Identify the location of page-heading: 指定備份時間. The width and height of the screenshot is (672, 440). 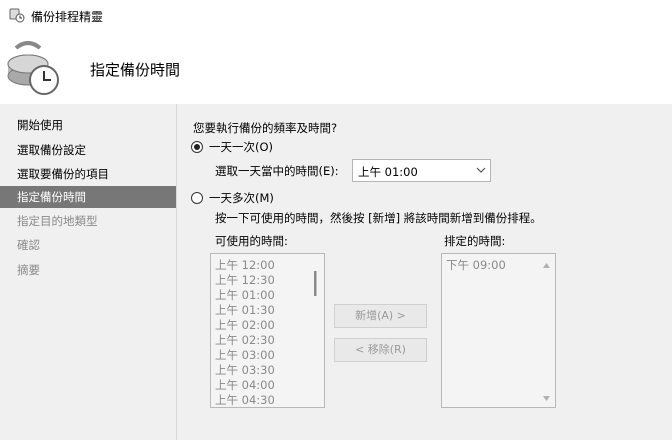
(135, 70).